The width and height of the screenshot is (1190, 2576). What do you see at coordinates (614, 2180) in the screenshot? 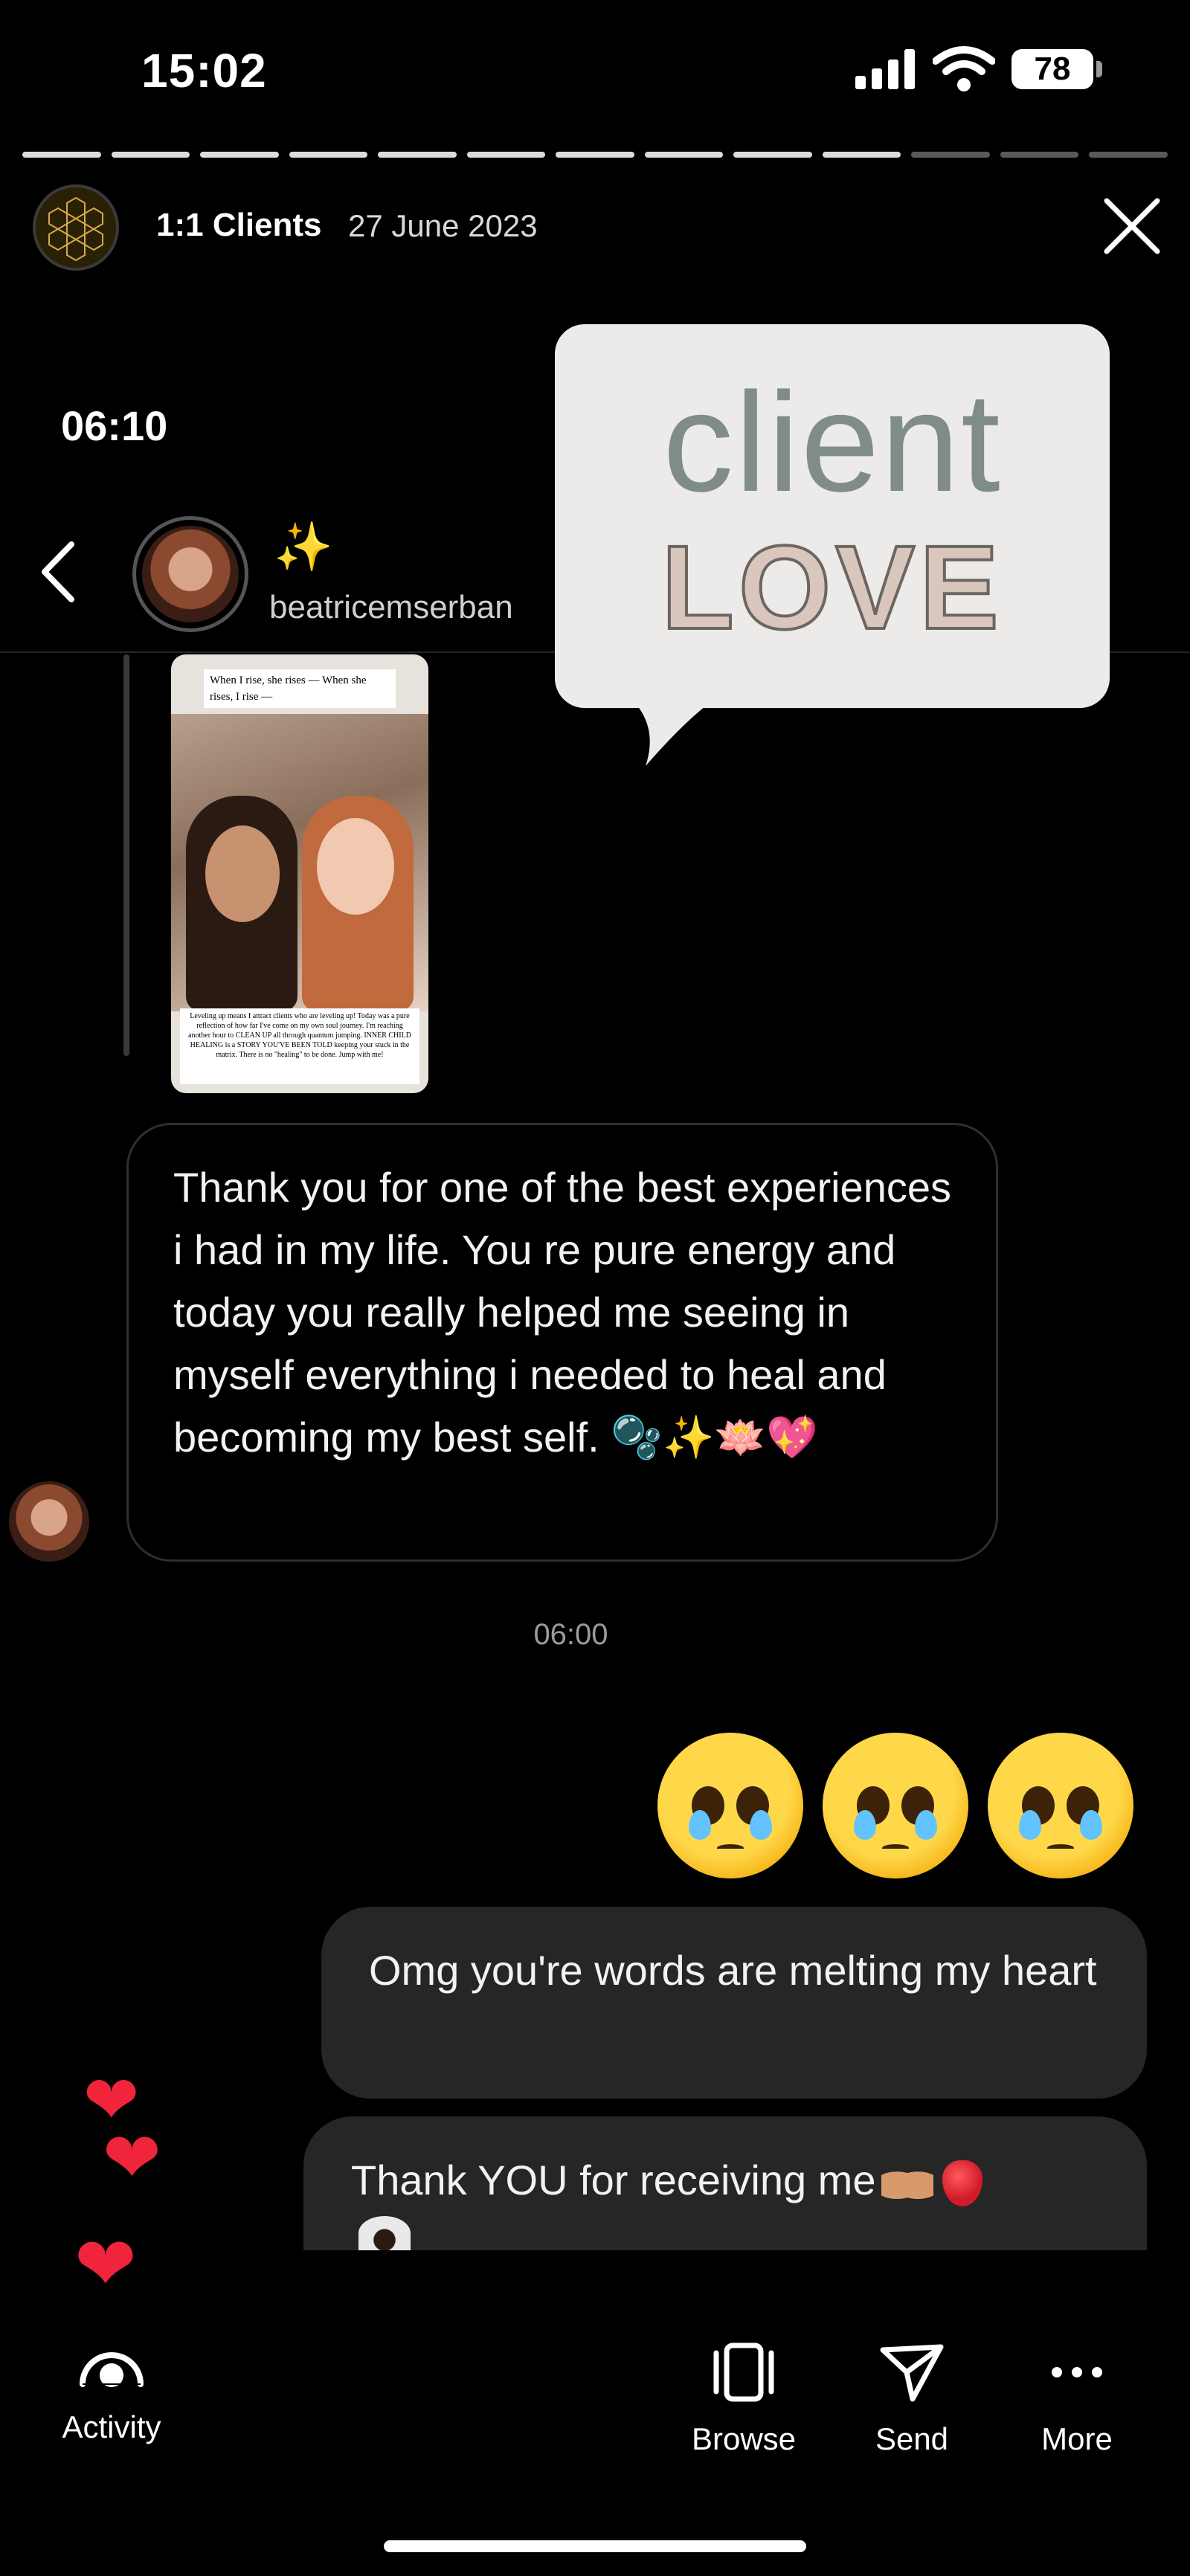
I see `outgoing-message-text: Thank YOU for receiving me` at bounding box center [614, 2180].